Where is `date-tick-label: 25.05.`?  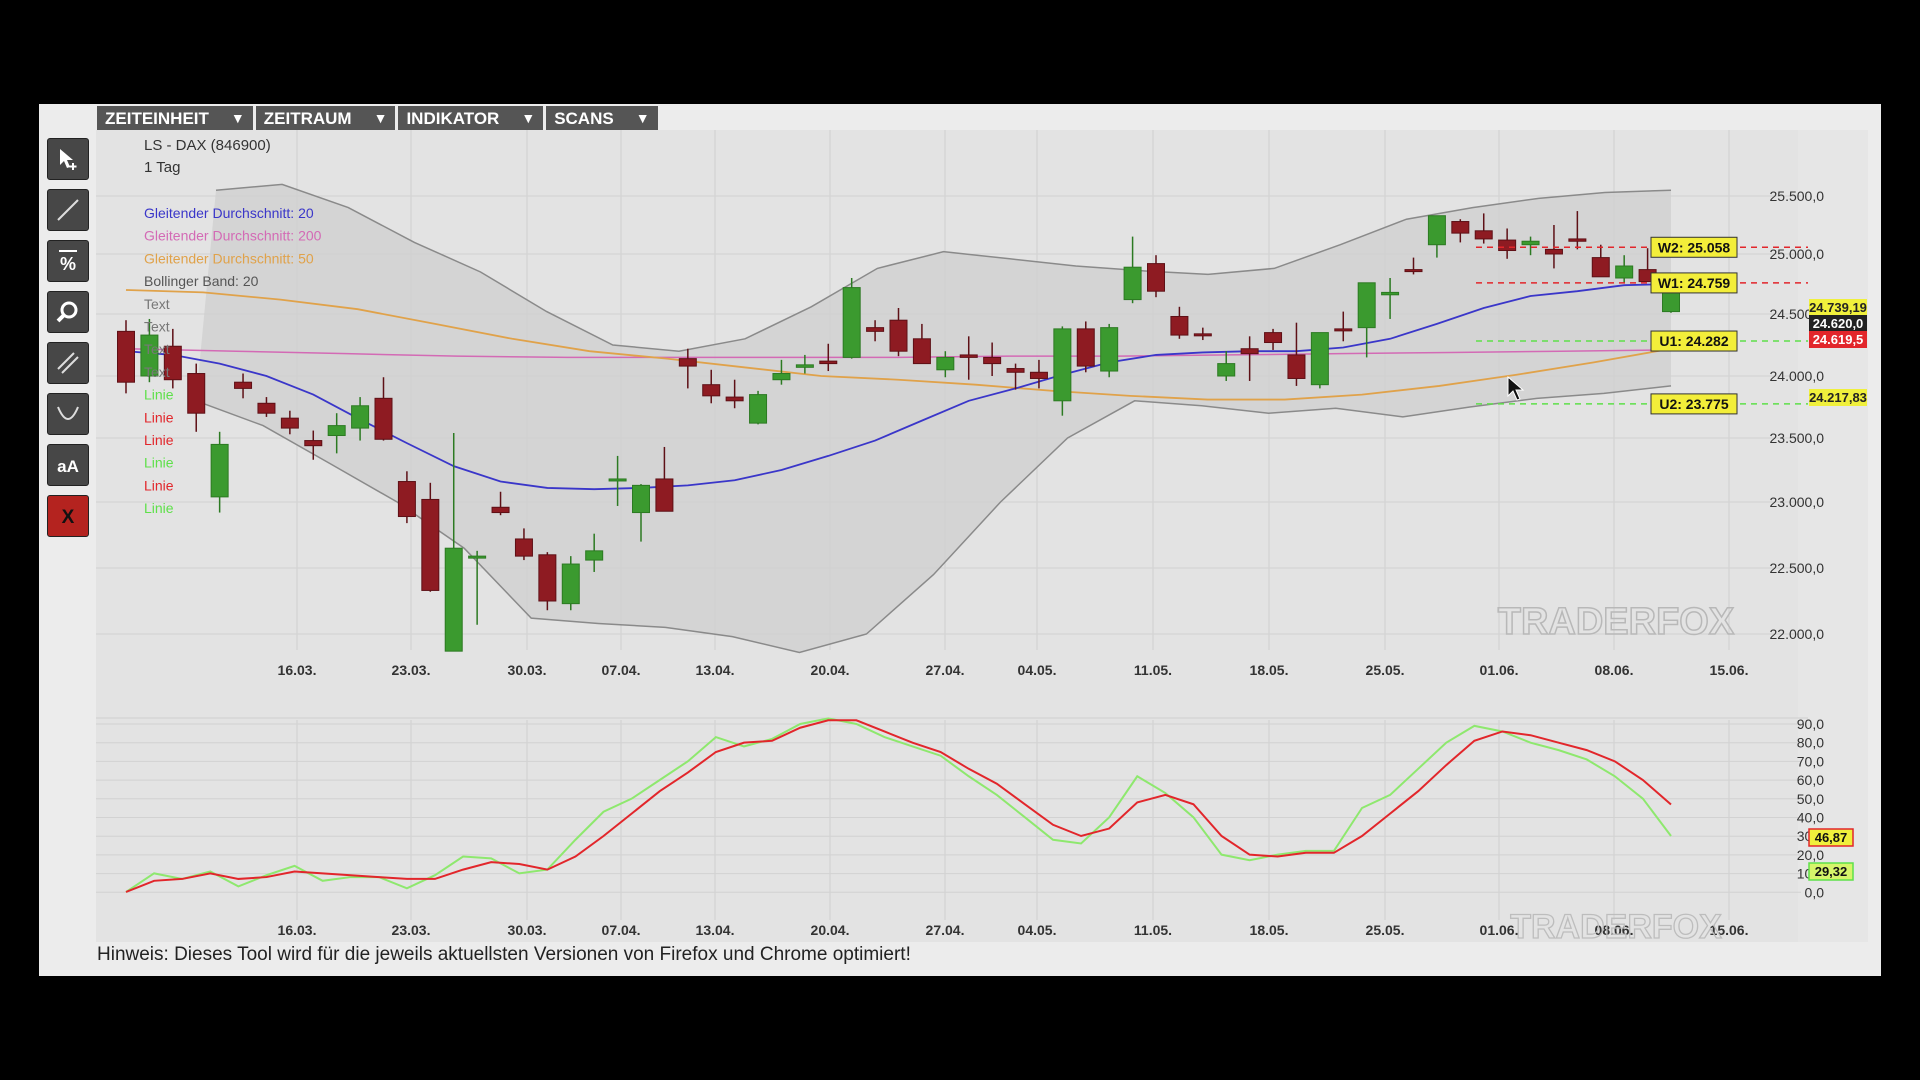
date-tick-label: 25.05. is located at coordinates (1385, 670).